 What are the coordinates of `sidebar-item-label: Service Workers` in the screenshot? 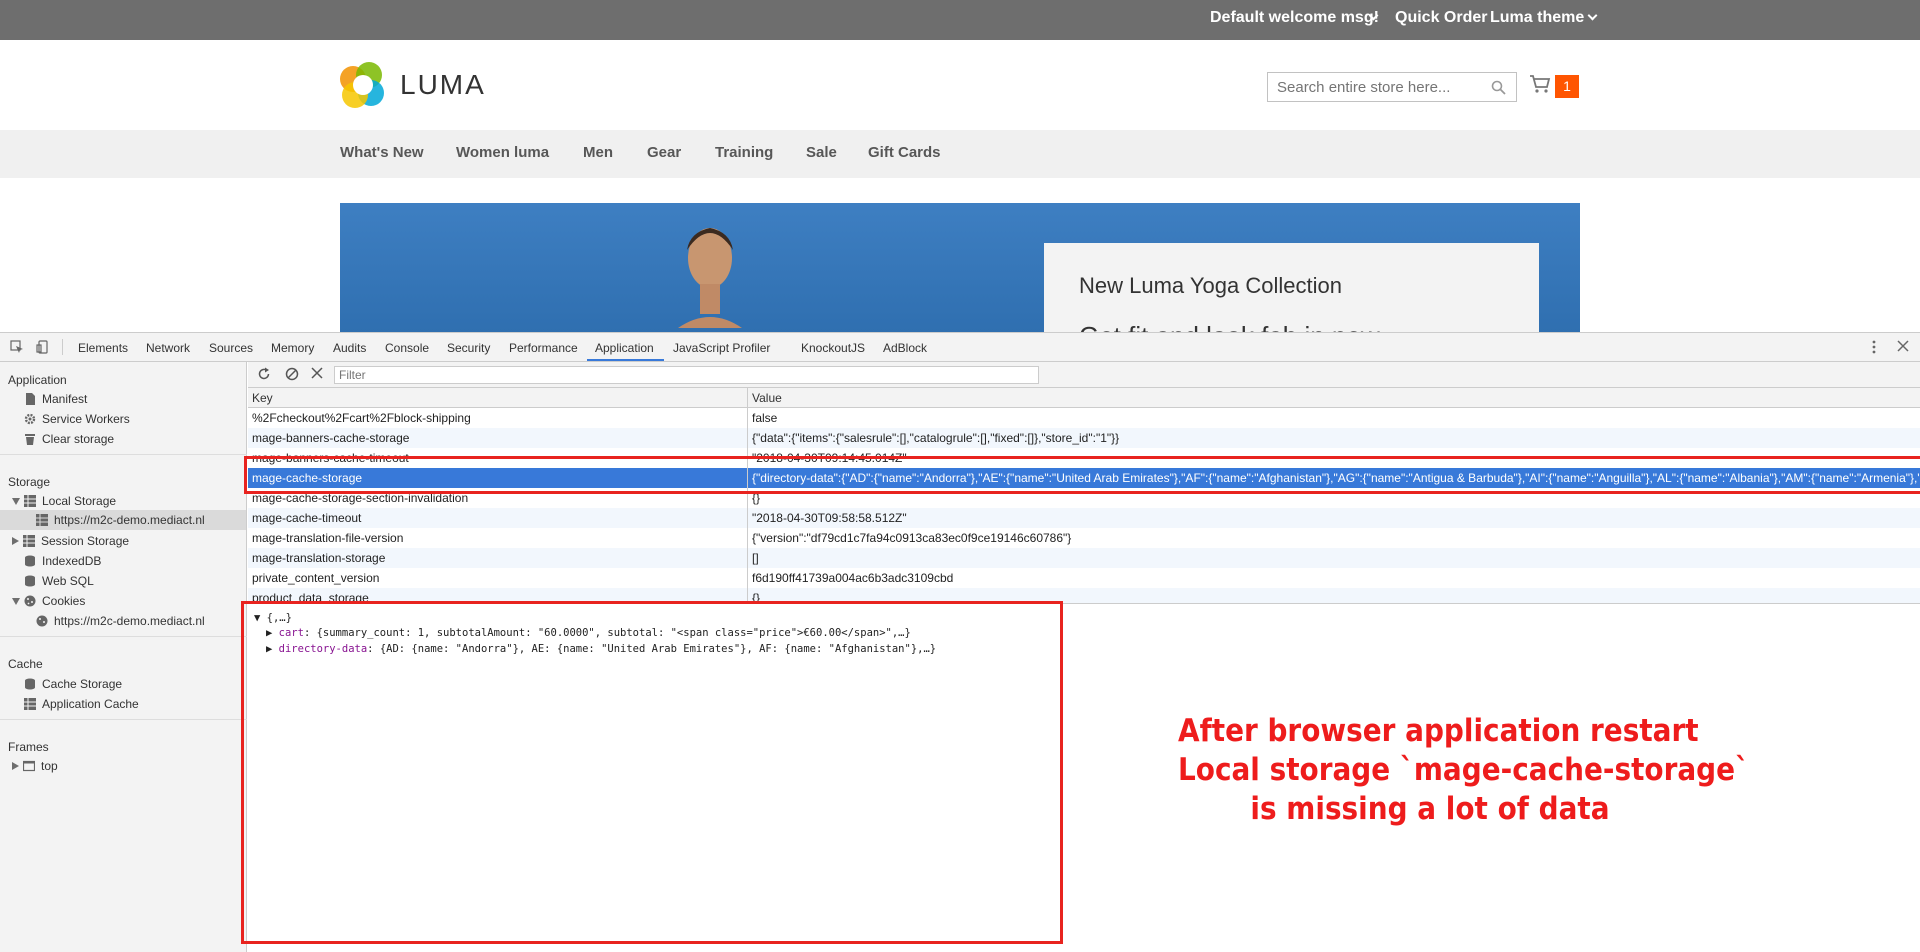 It's located at (86, 419).